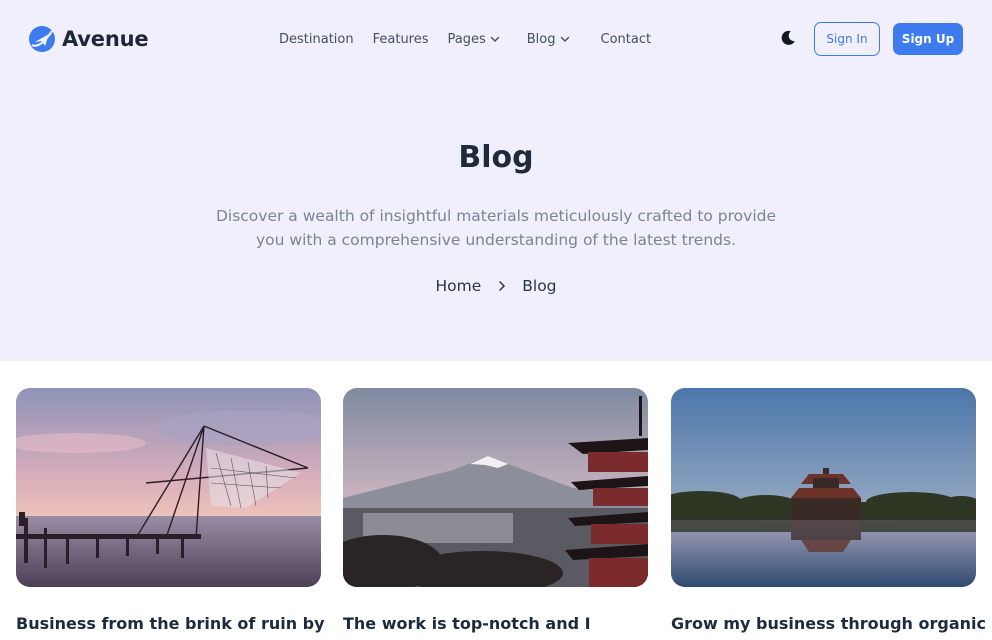 This screenshot has height=640, width=992. I want to click on breadcrumb: Home Blog, so click(496, 286).